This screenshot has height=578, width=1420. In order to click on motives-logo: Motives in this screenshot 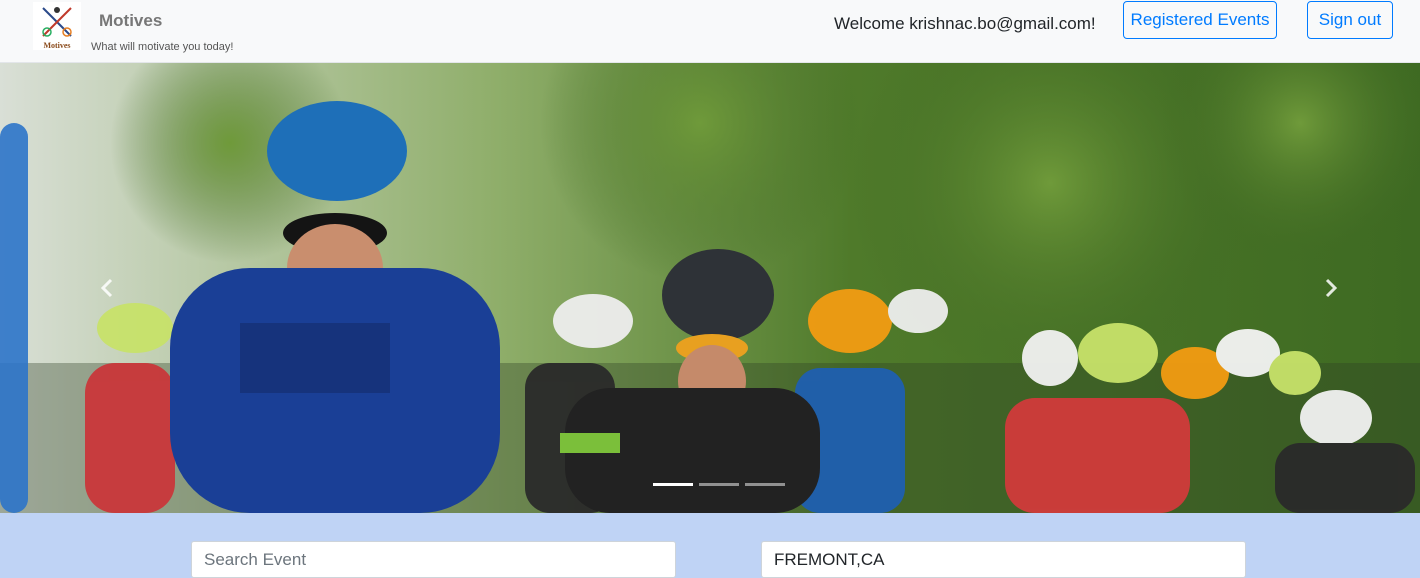, I will do `click(57, 26)`.